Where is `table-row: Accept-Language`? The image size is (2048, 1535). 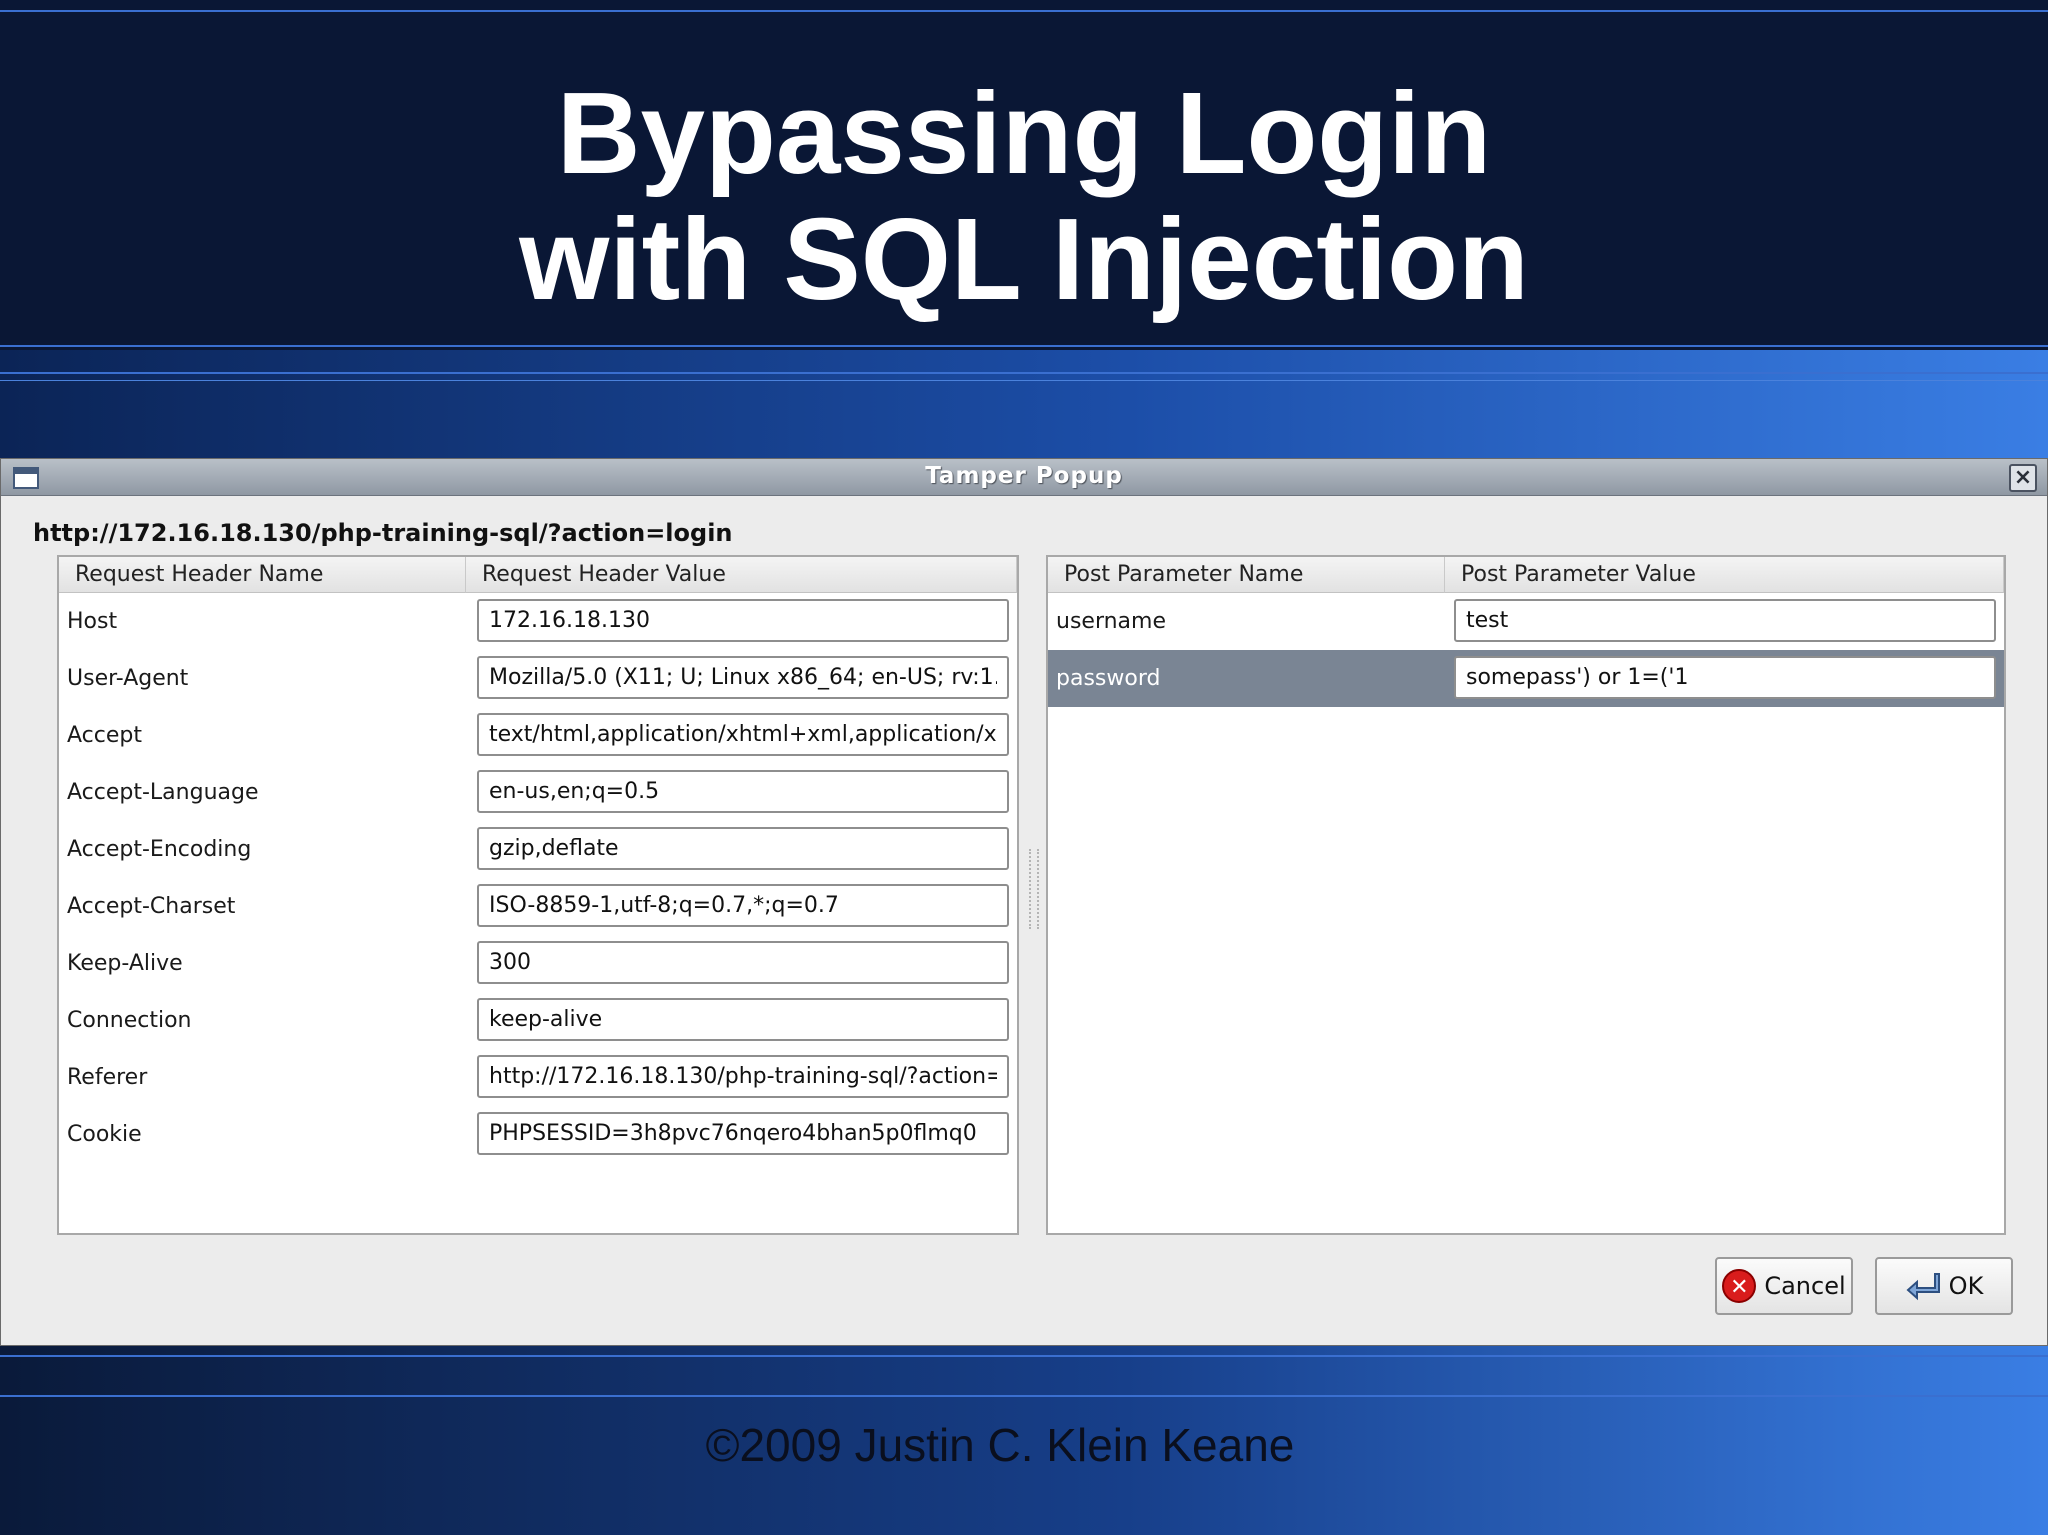
table-row: Accept-Language is located at coordinates (538, 792).